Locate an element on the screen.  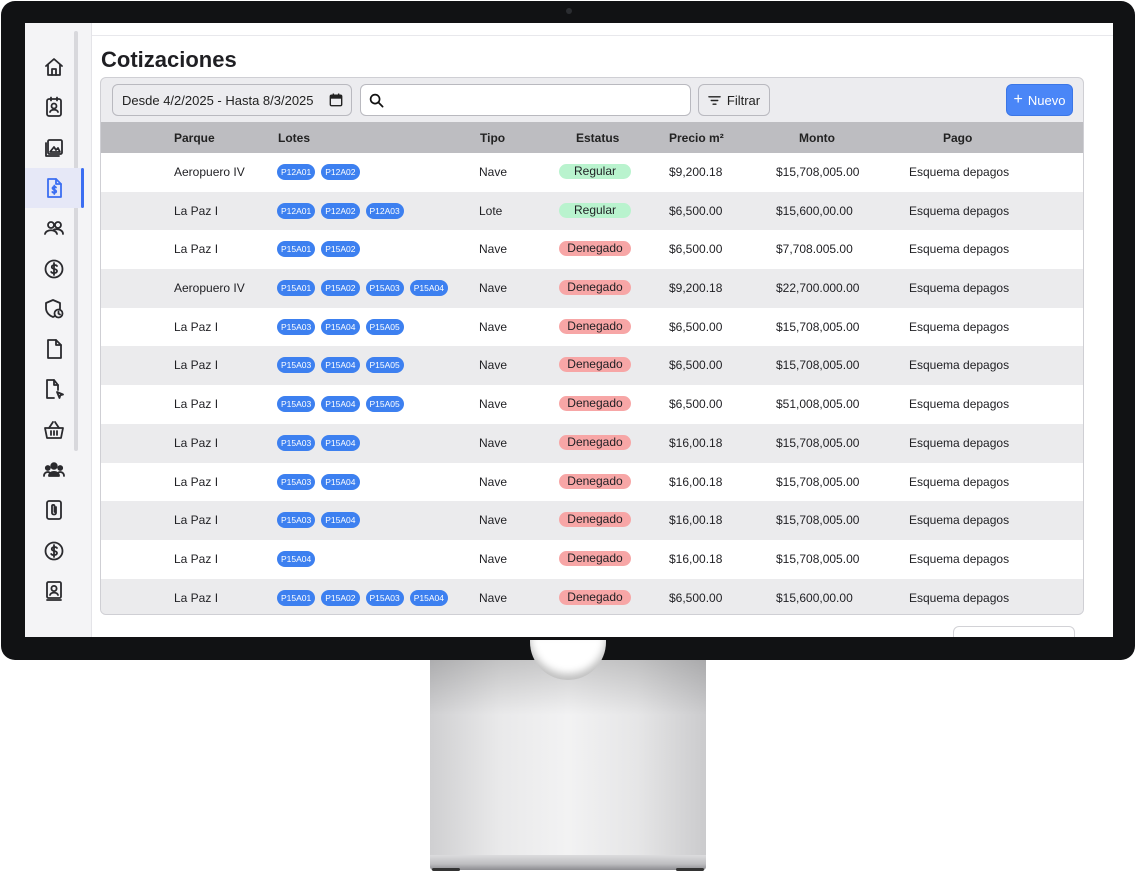
sidebar-item-badge is located at coordinates (54, 591).